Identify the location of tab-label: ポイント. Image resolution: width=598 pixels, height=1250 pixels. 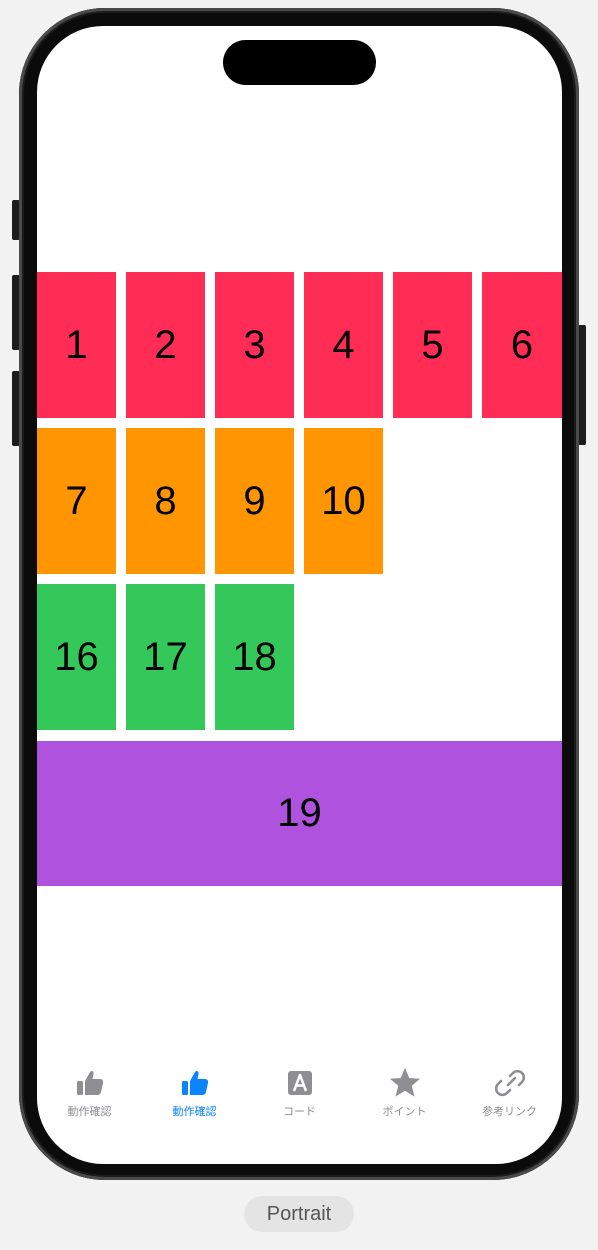
(404, 1111).